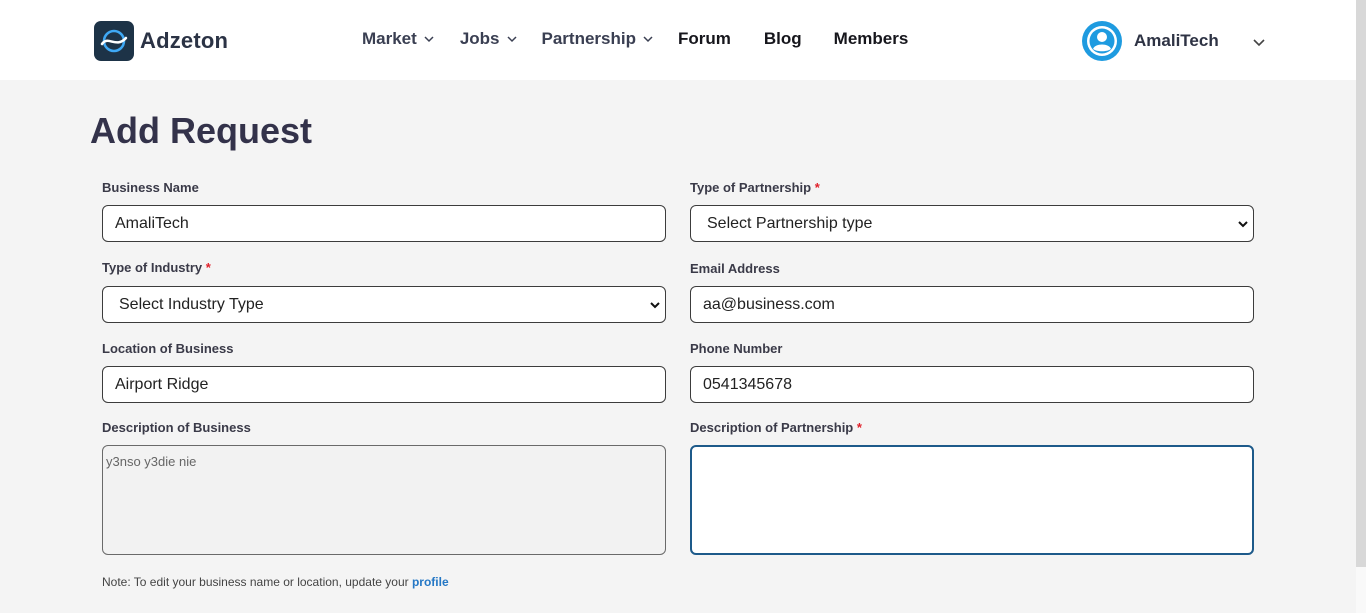  What do you see at coordinates (479, 38) in the screenshot?
I see `nav-jobs-label: Jobs` at bounding box center [479, 38].